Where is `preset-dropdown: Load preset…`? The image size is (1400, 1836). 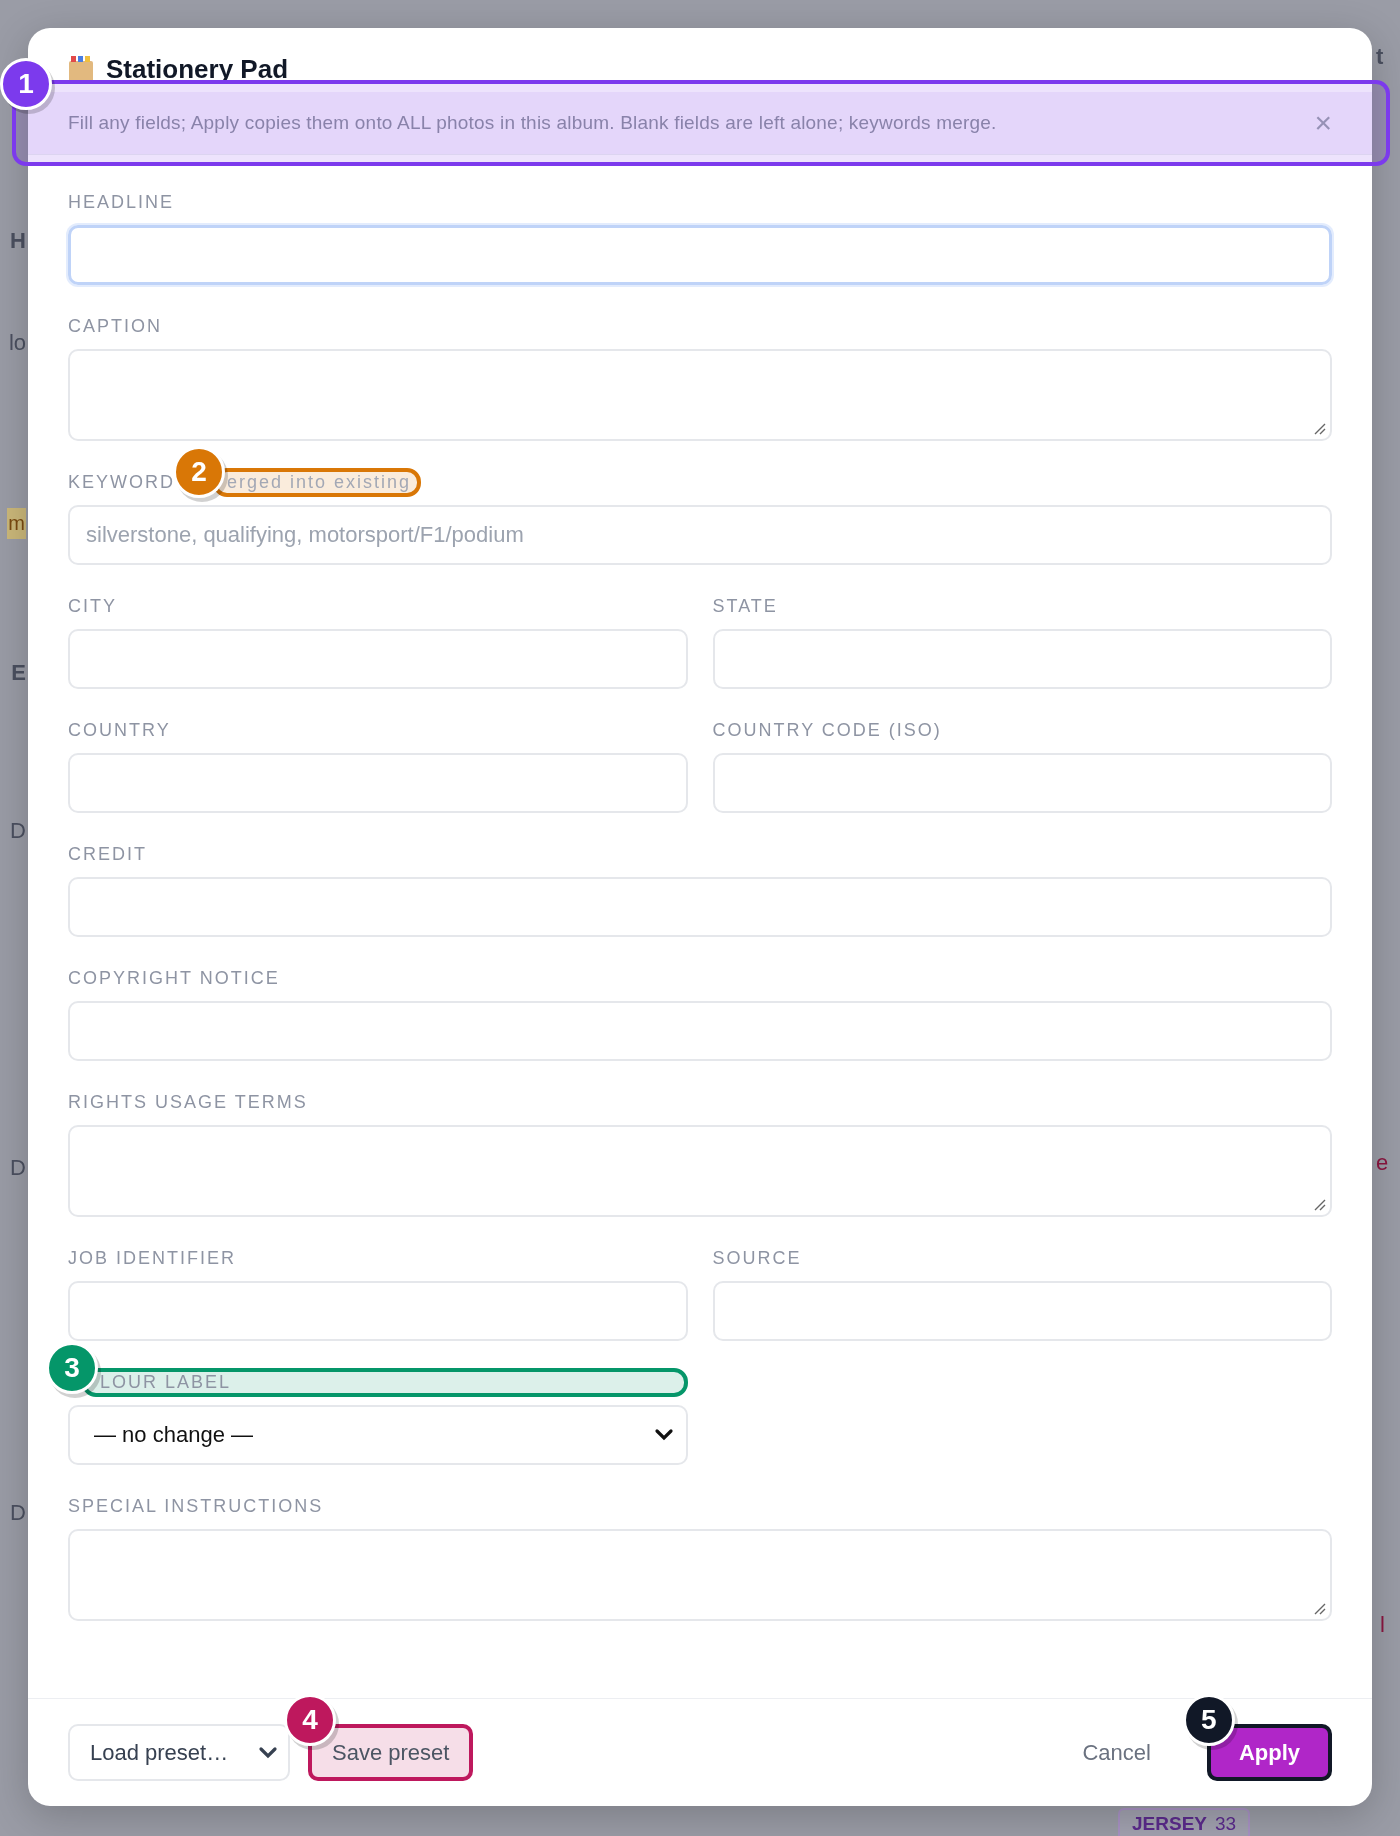
preset-dropdown: Load preset… is located at coordinates (179, 1752).